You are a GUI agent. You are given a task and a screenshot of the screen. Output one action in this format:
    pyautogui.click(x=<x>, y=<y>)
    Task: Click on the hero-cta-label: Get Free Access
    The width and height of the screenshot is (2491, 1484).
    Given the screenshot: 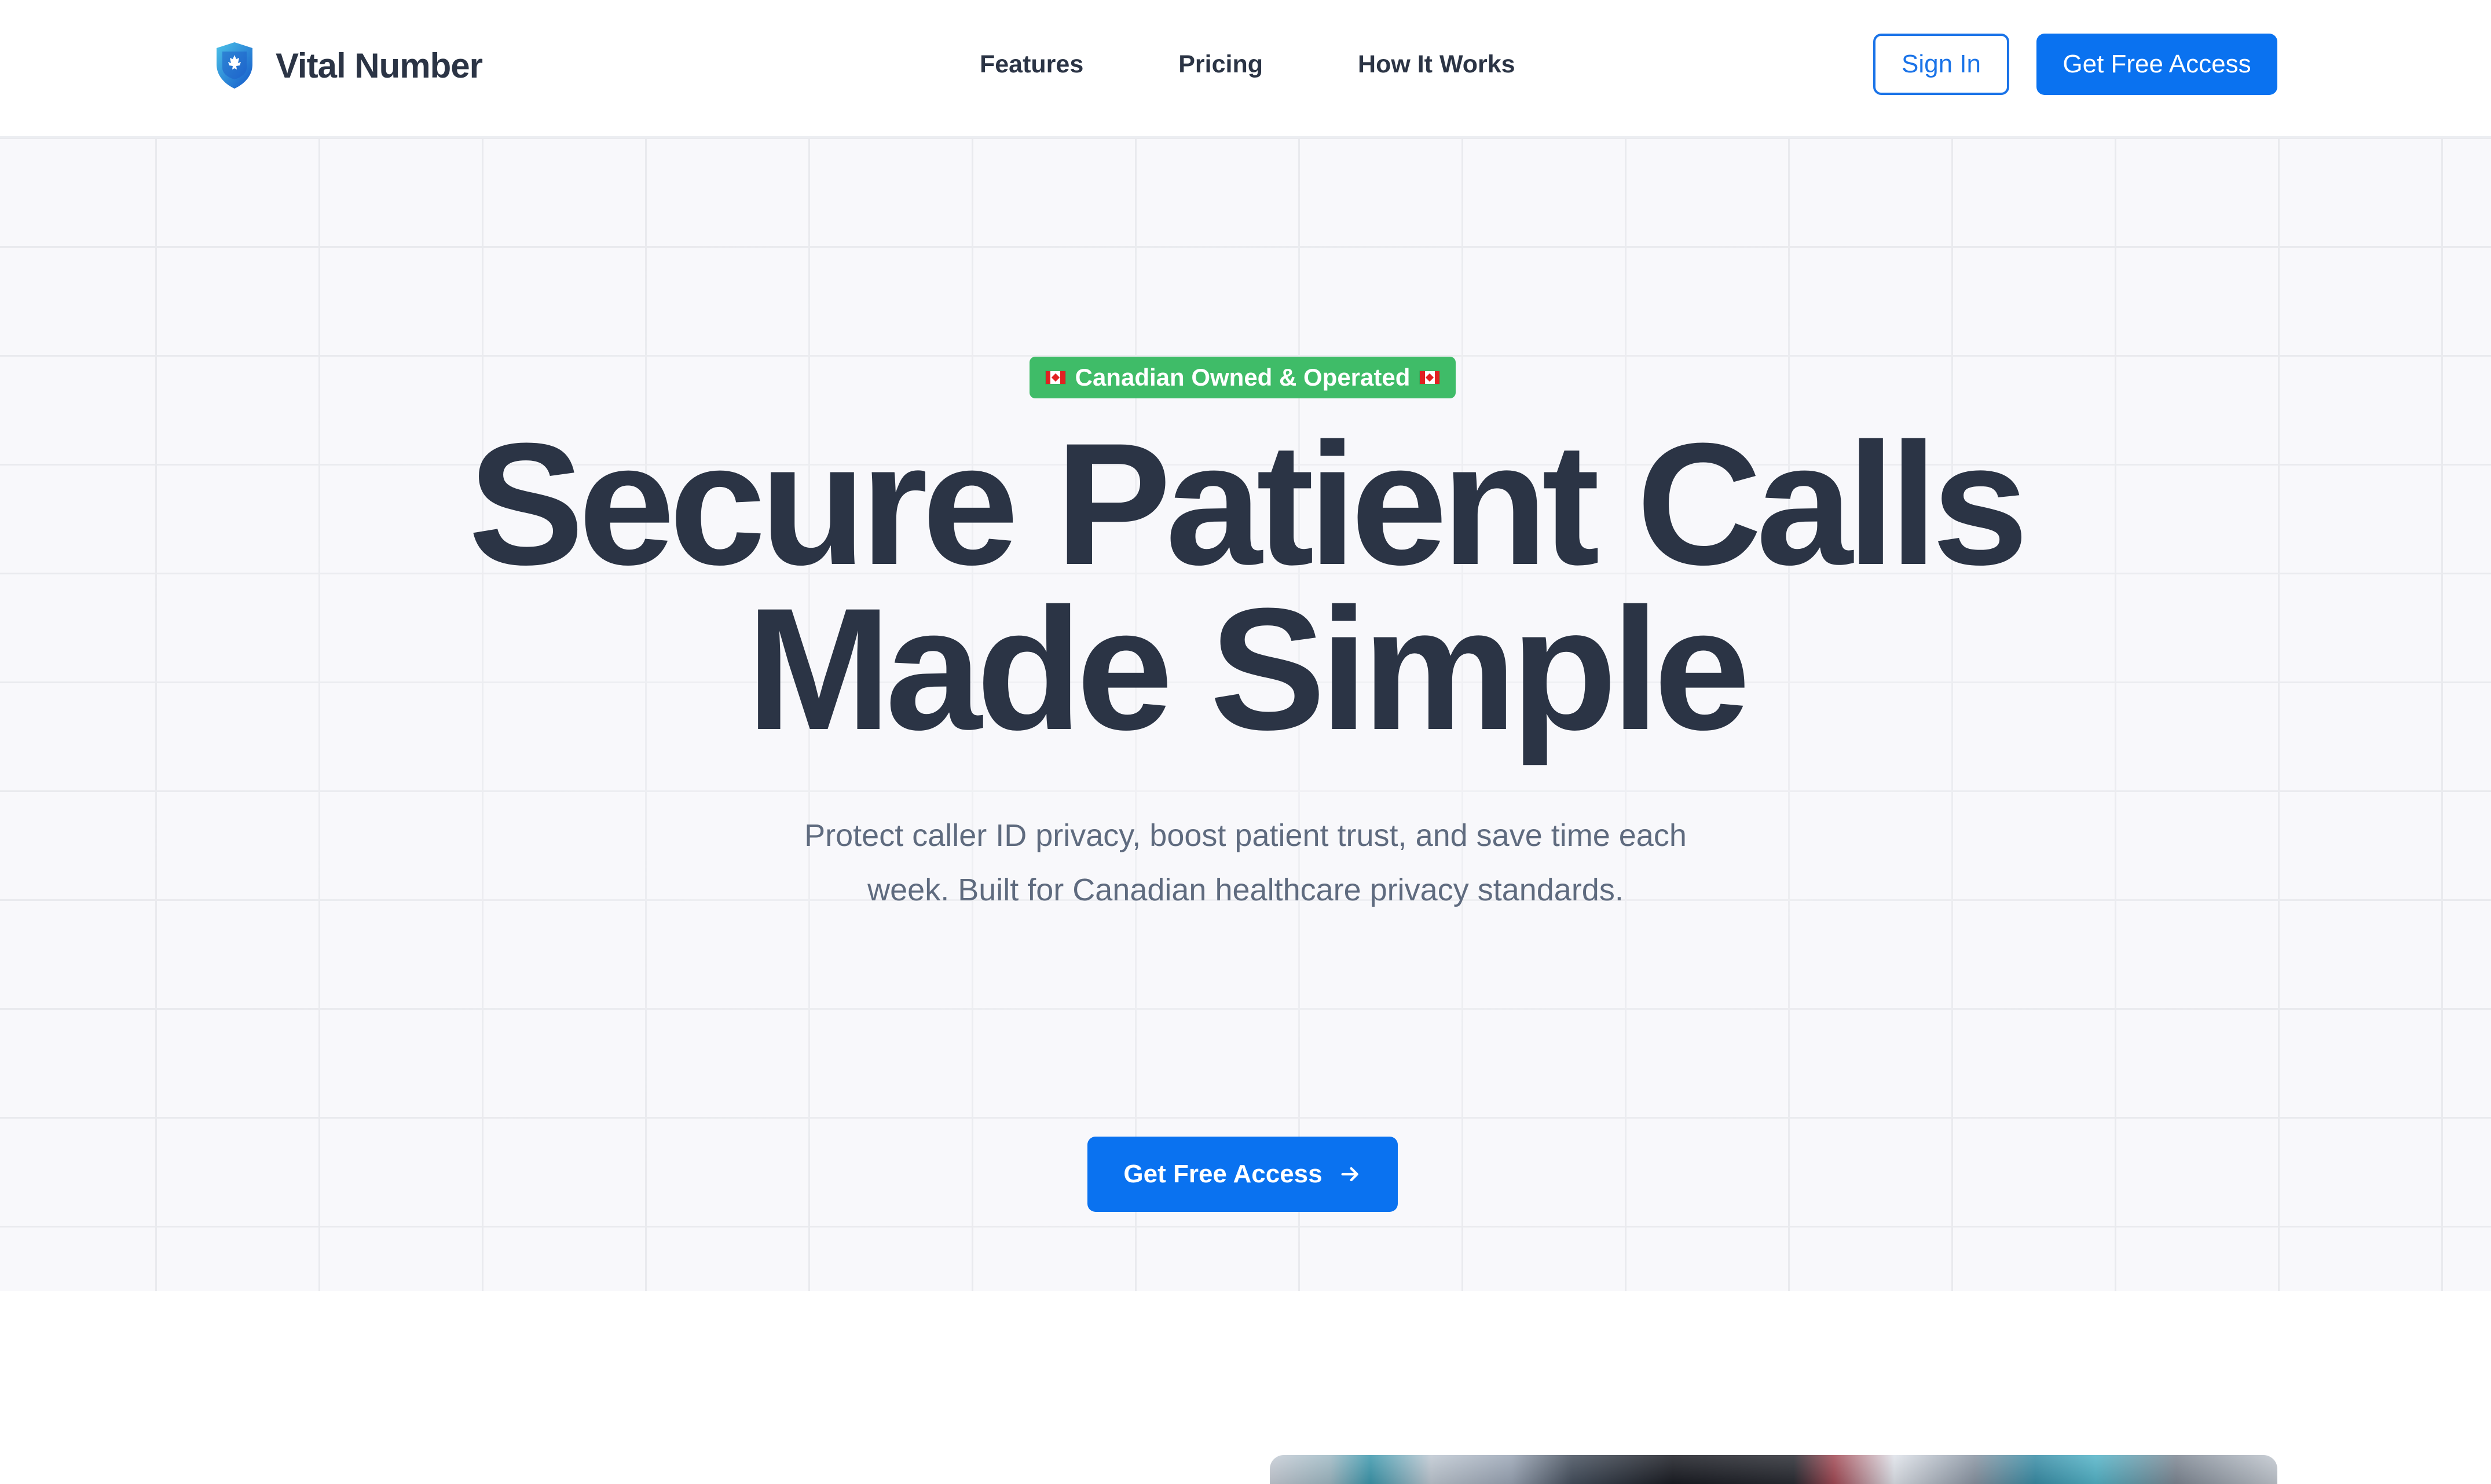 What is the action you would take?
    pyautogui.click(x=1223, y=1174)
    